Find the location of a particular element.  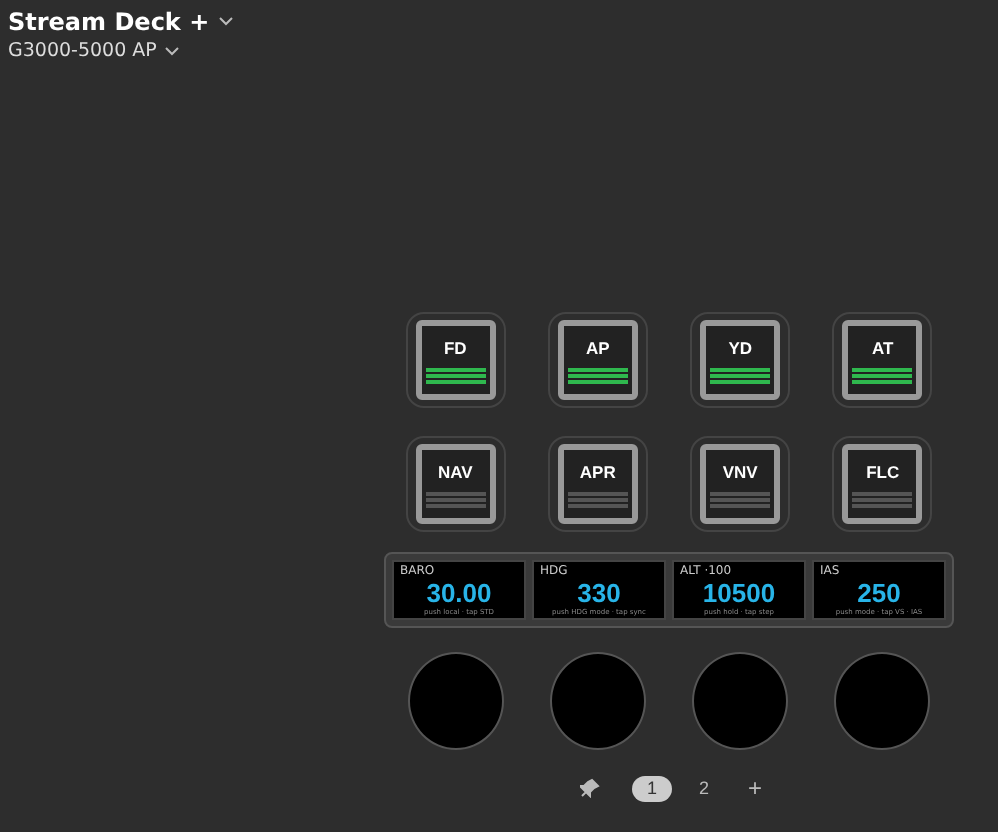

deck-key: FLC is located at coordinates (882, 484).